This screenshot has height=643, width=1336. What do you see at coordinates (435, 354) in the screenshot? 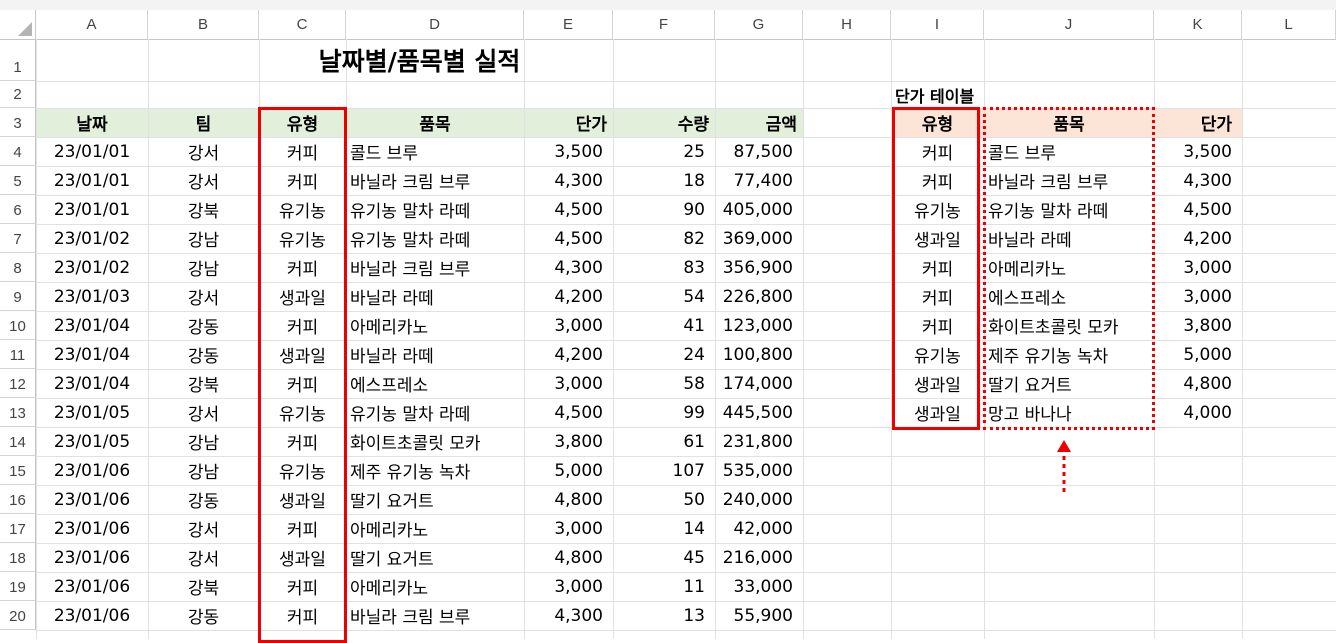
I see `main-data-cell: 바닐라 라떼` at bounding box center [435, 354].